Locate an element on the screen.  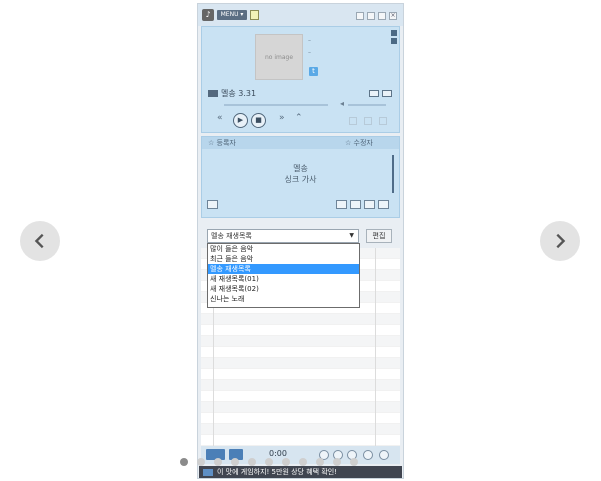
playlist-option: 새 재생목록(02) is located at coordinates (283, 289).